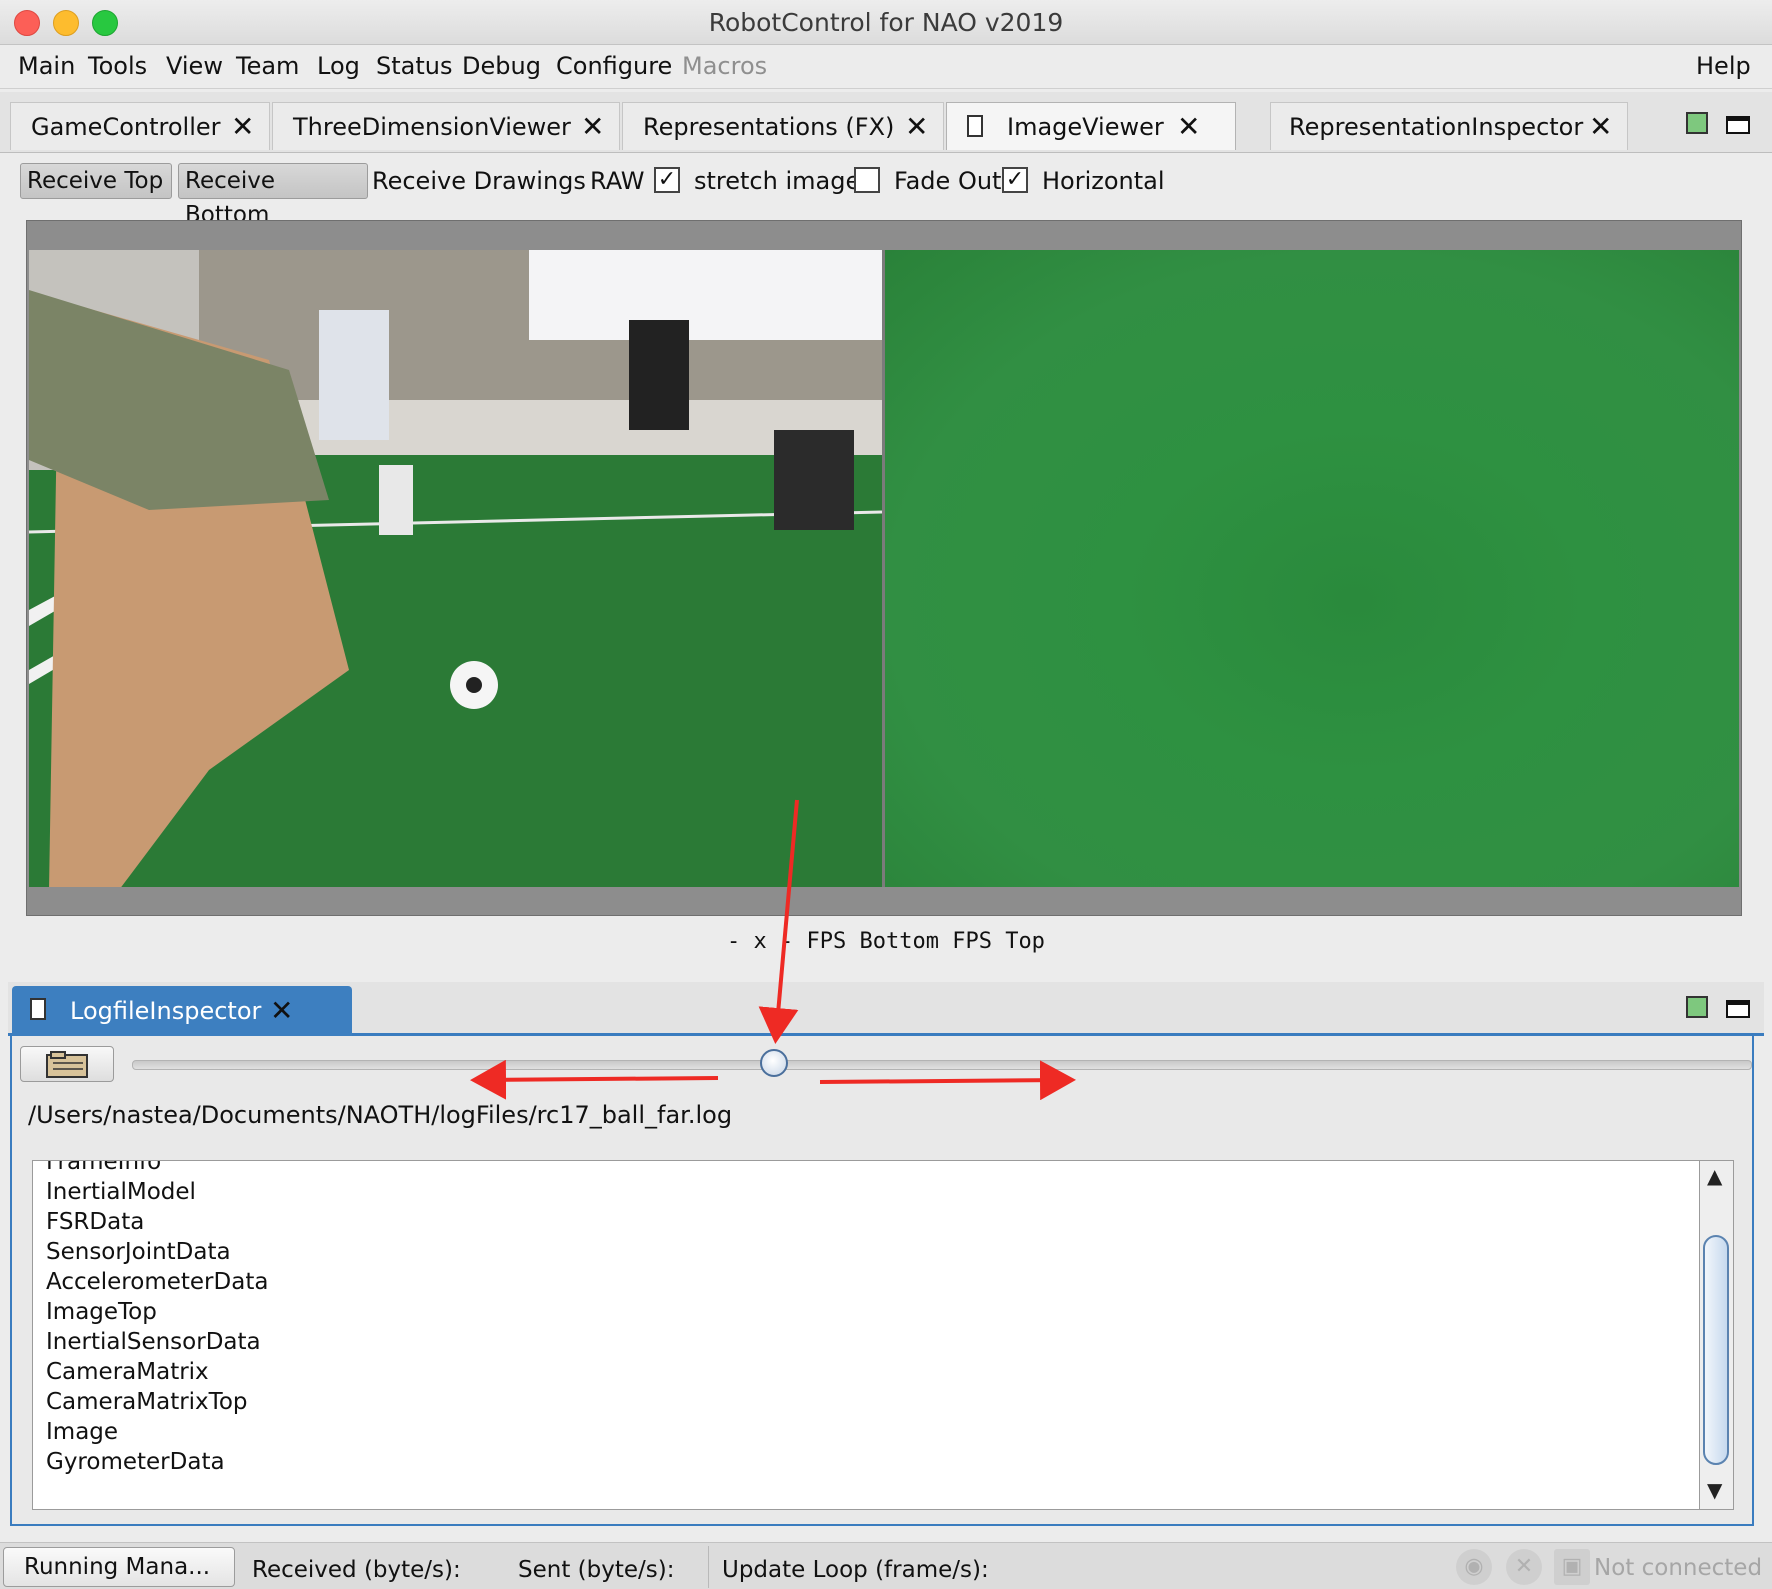  I want to click on annotation-arrow-right, so click(947, 1080).